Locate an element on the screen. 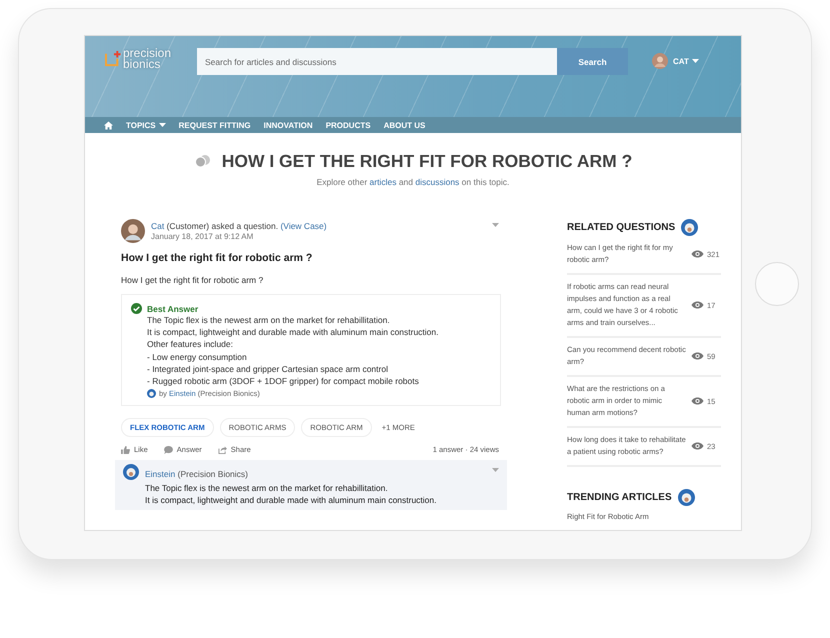  post-date: January 18, 2017 at 9:12 AM is located at coordinates (202, 236).